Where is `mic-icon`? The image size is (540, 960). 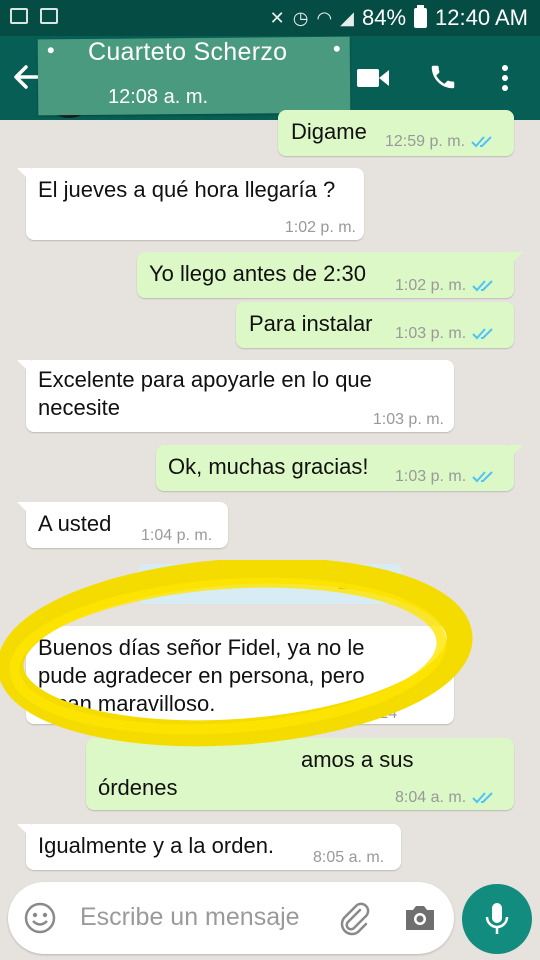 mic-icon is located at coordinates (497, 918).